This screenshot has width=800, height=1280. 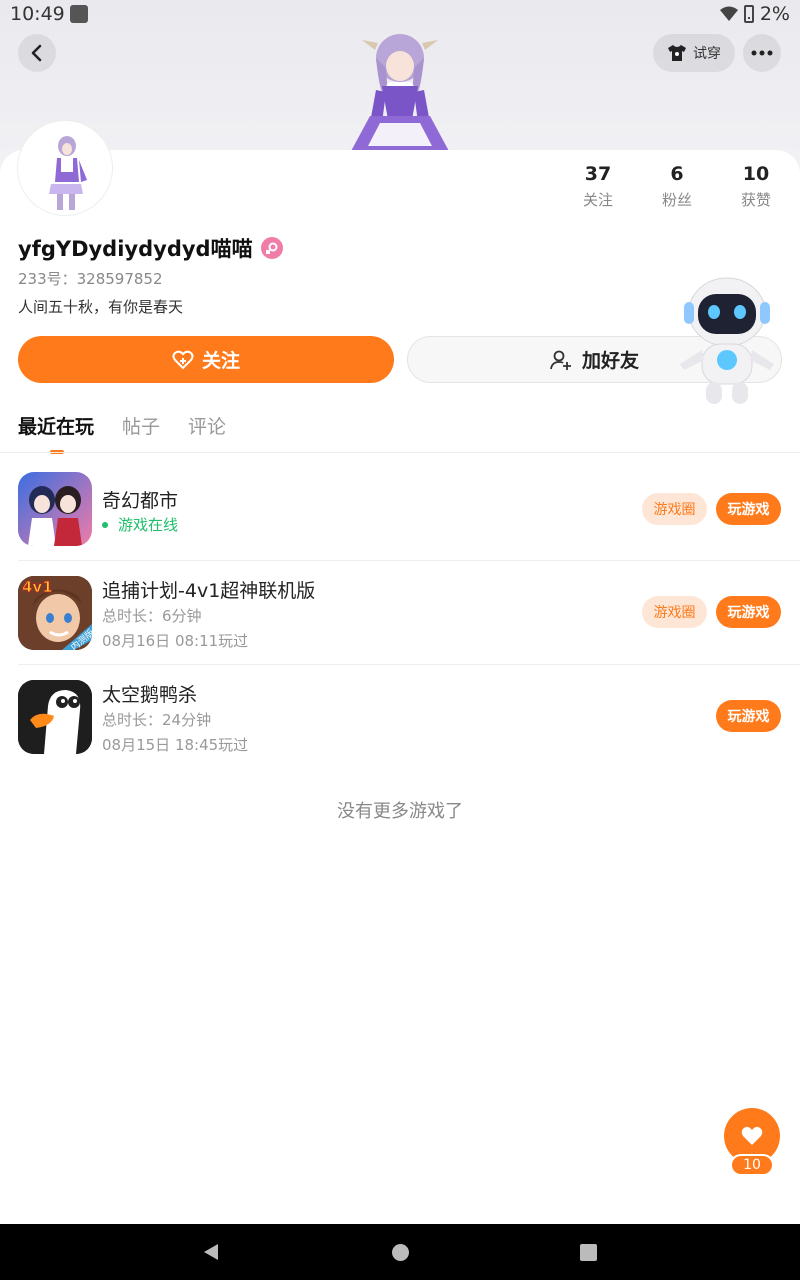 I want to click on game-name: 追捕计划-4v1超神联机版, so click(x=209, y=591).